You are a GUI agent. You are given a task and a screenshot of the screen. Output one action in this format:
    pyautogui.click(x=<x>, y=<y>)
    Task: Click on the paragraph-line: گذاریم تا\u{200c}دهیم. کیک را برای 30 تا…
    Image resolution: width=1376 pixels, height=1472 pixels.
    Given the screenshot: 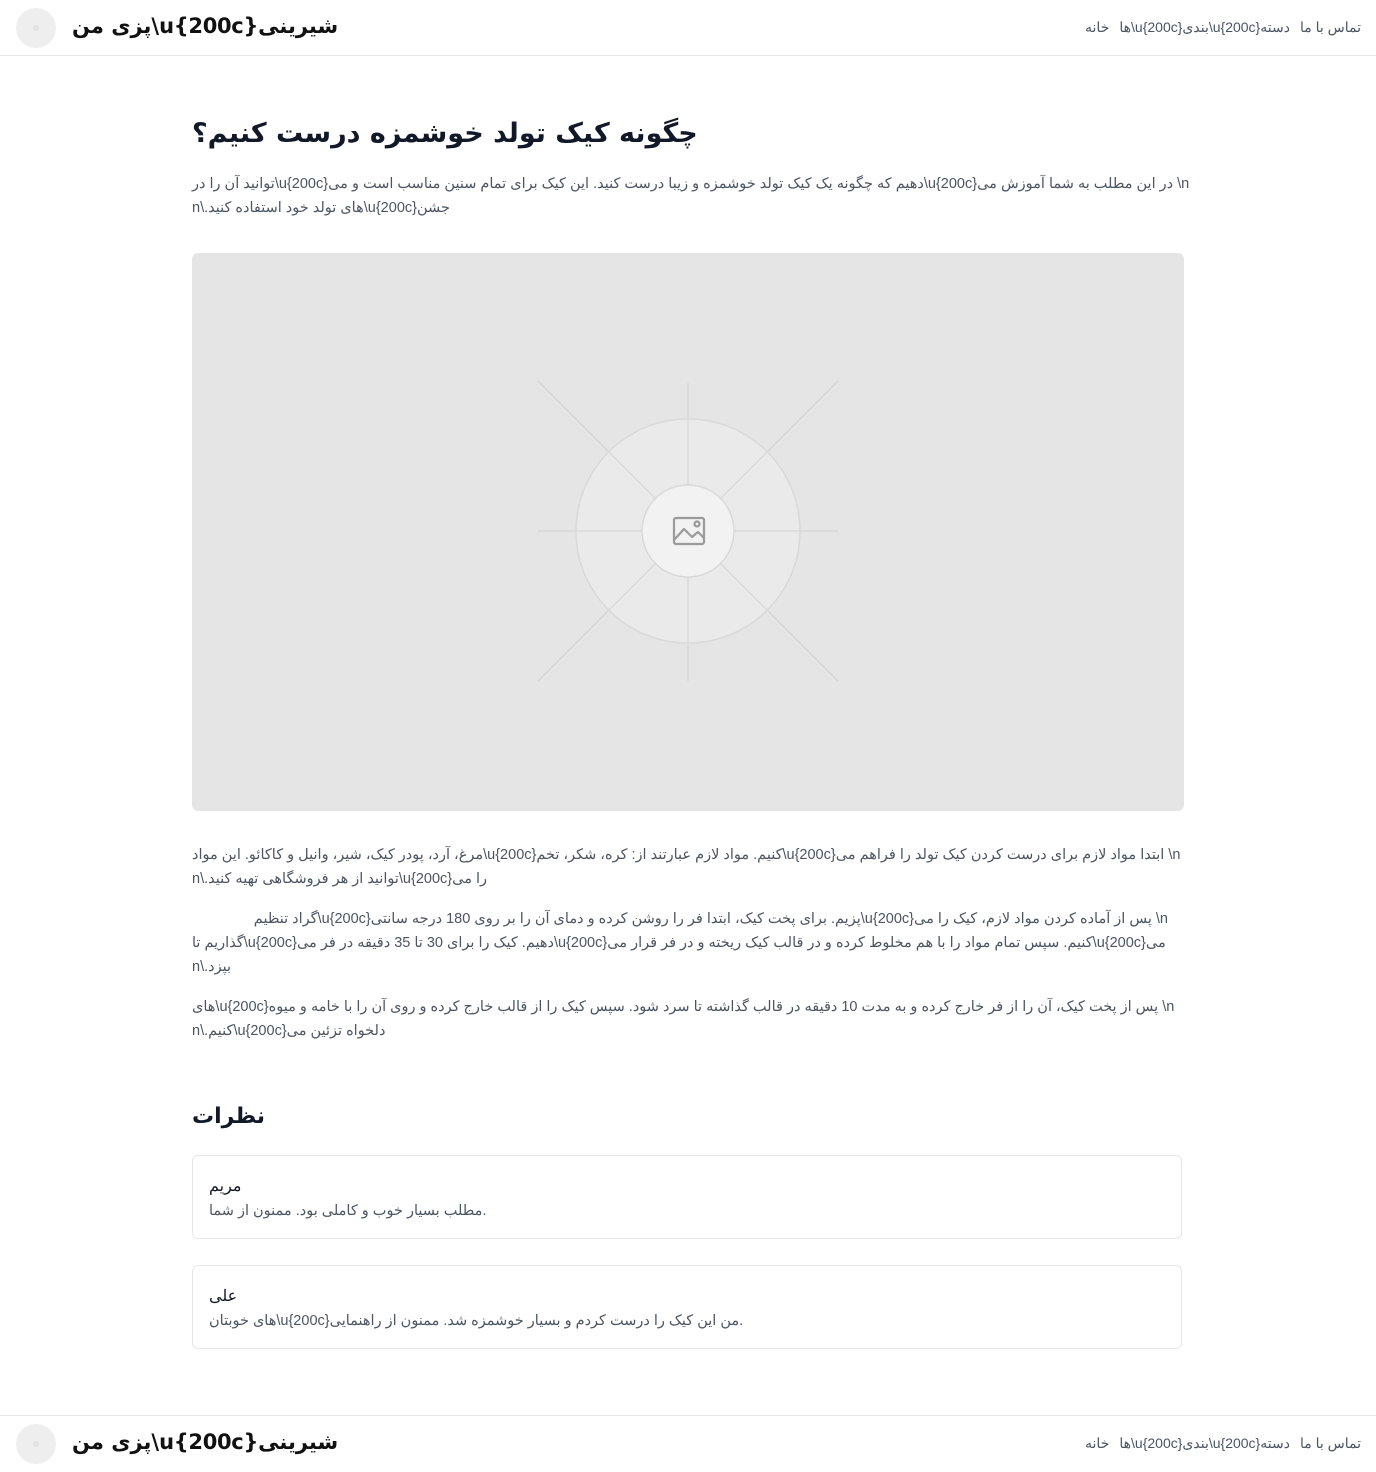 What is the action you would take?
    pyautogui.click(x=679, y=943)
    